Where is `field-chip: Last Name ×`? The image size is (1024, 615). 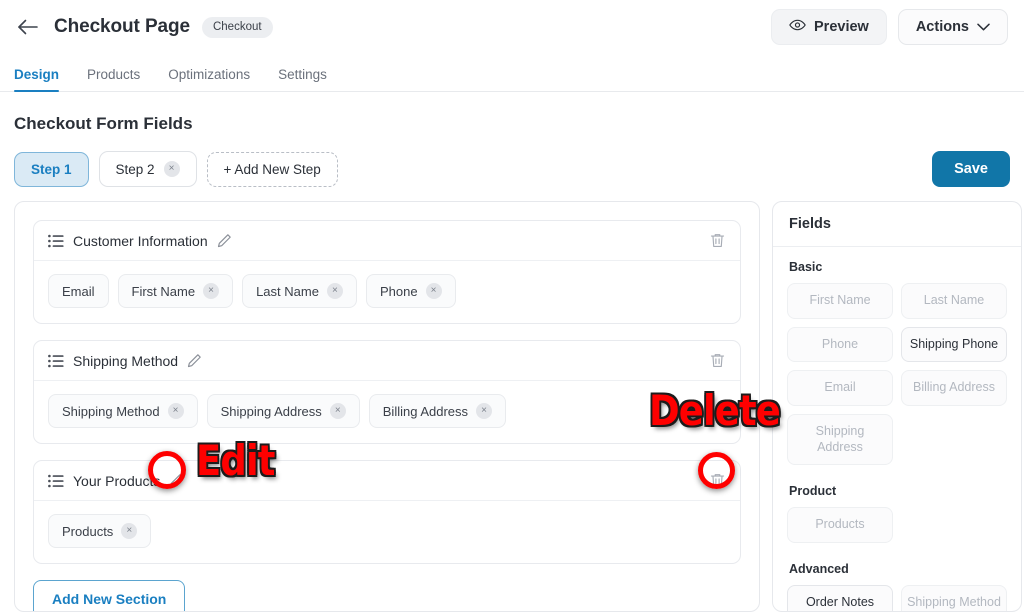 field-chip: Last Name × is located at coordinates (299, 291).